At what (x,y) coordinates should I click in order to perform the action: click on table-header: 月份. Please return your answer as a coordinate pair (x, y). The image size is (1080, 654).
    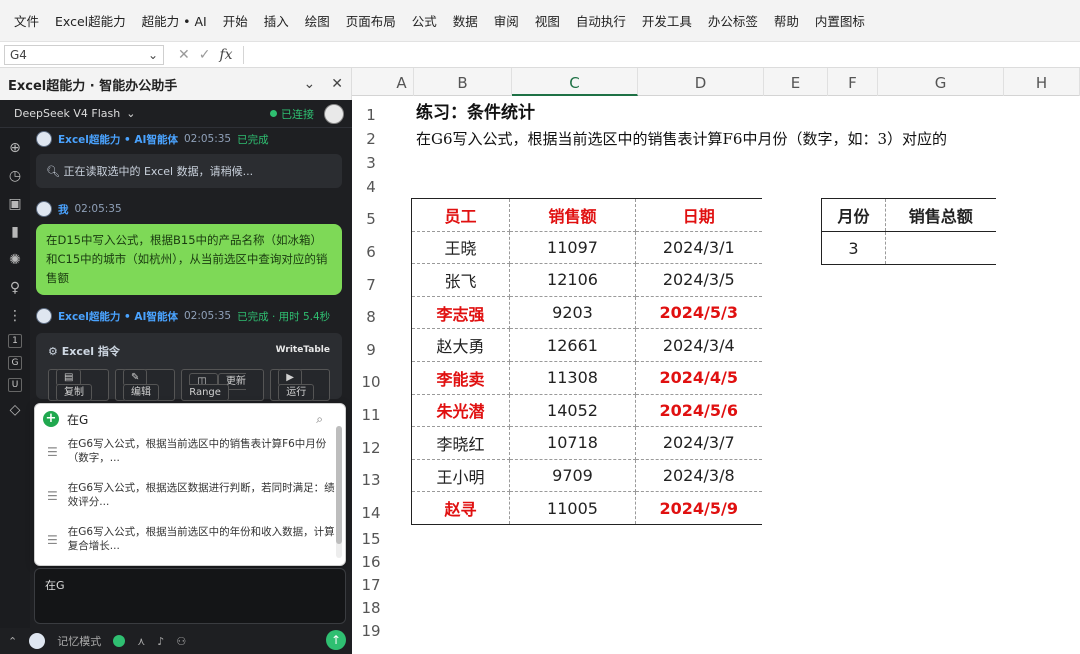
    Looking at the image, I should click on (853, 215).